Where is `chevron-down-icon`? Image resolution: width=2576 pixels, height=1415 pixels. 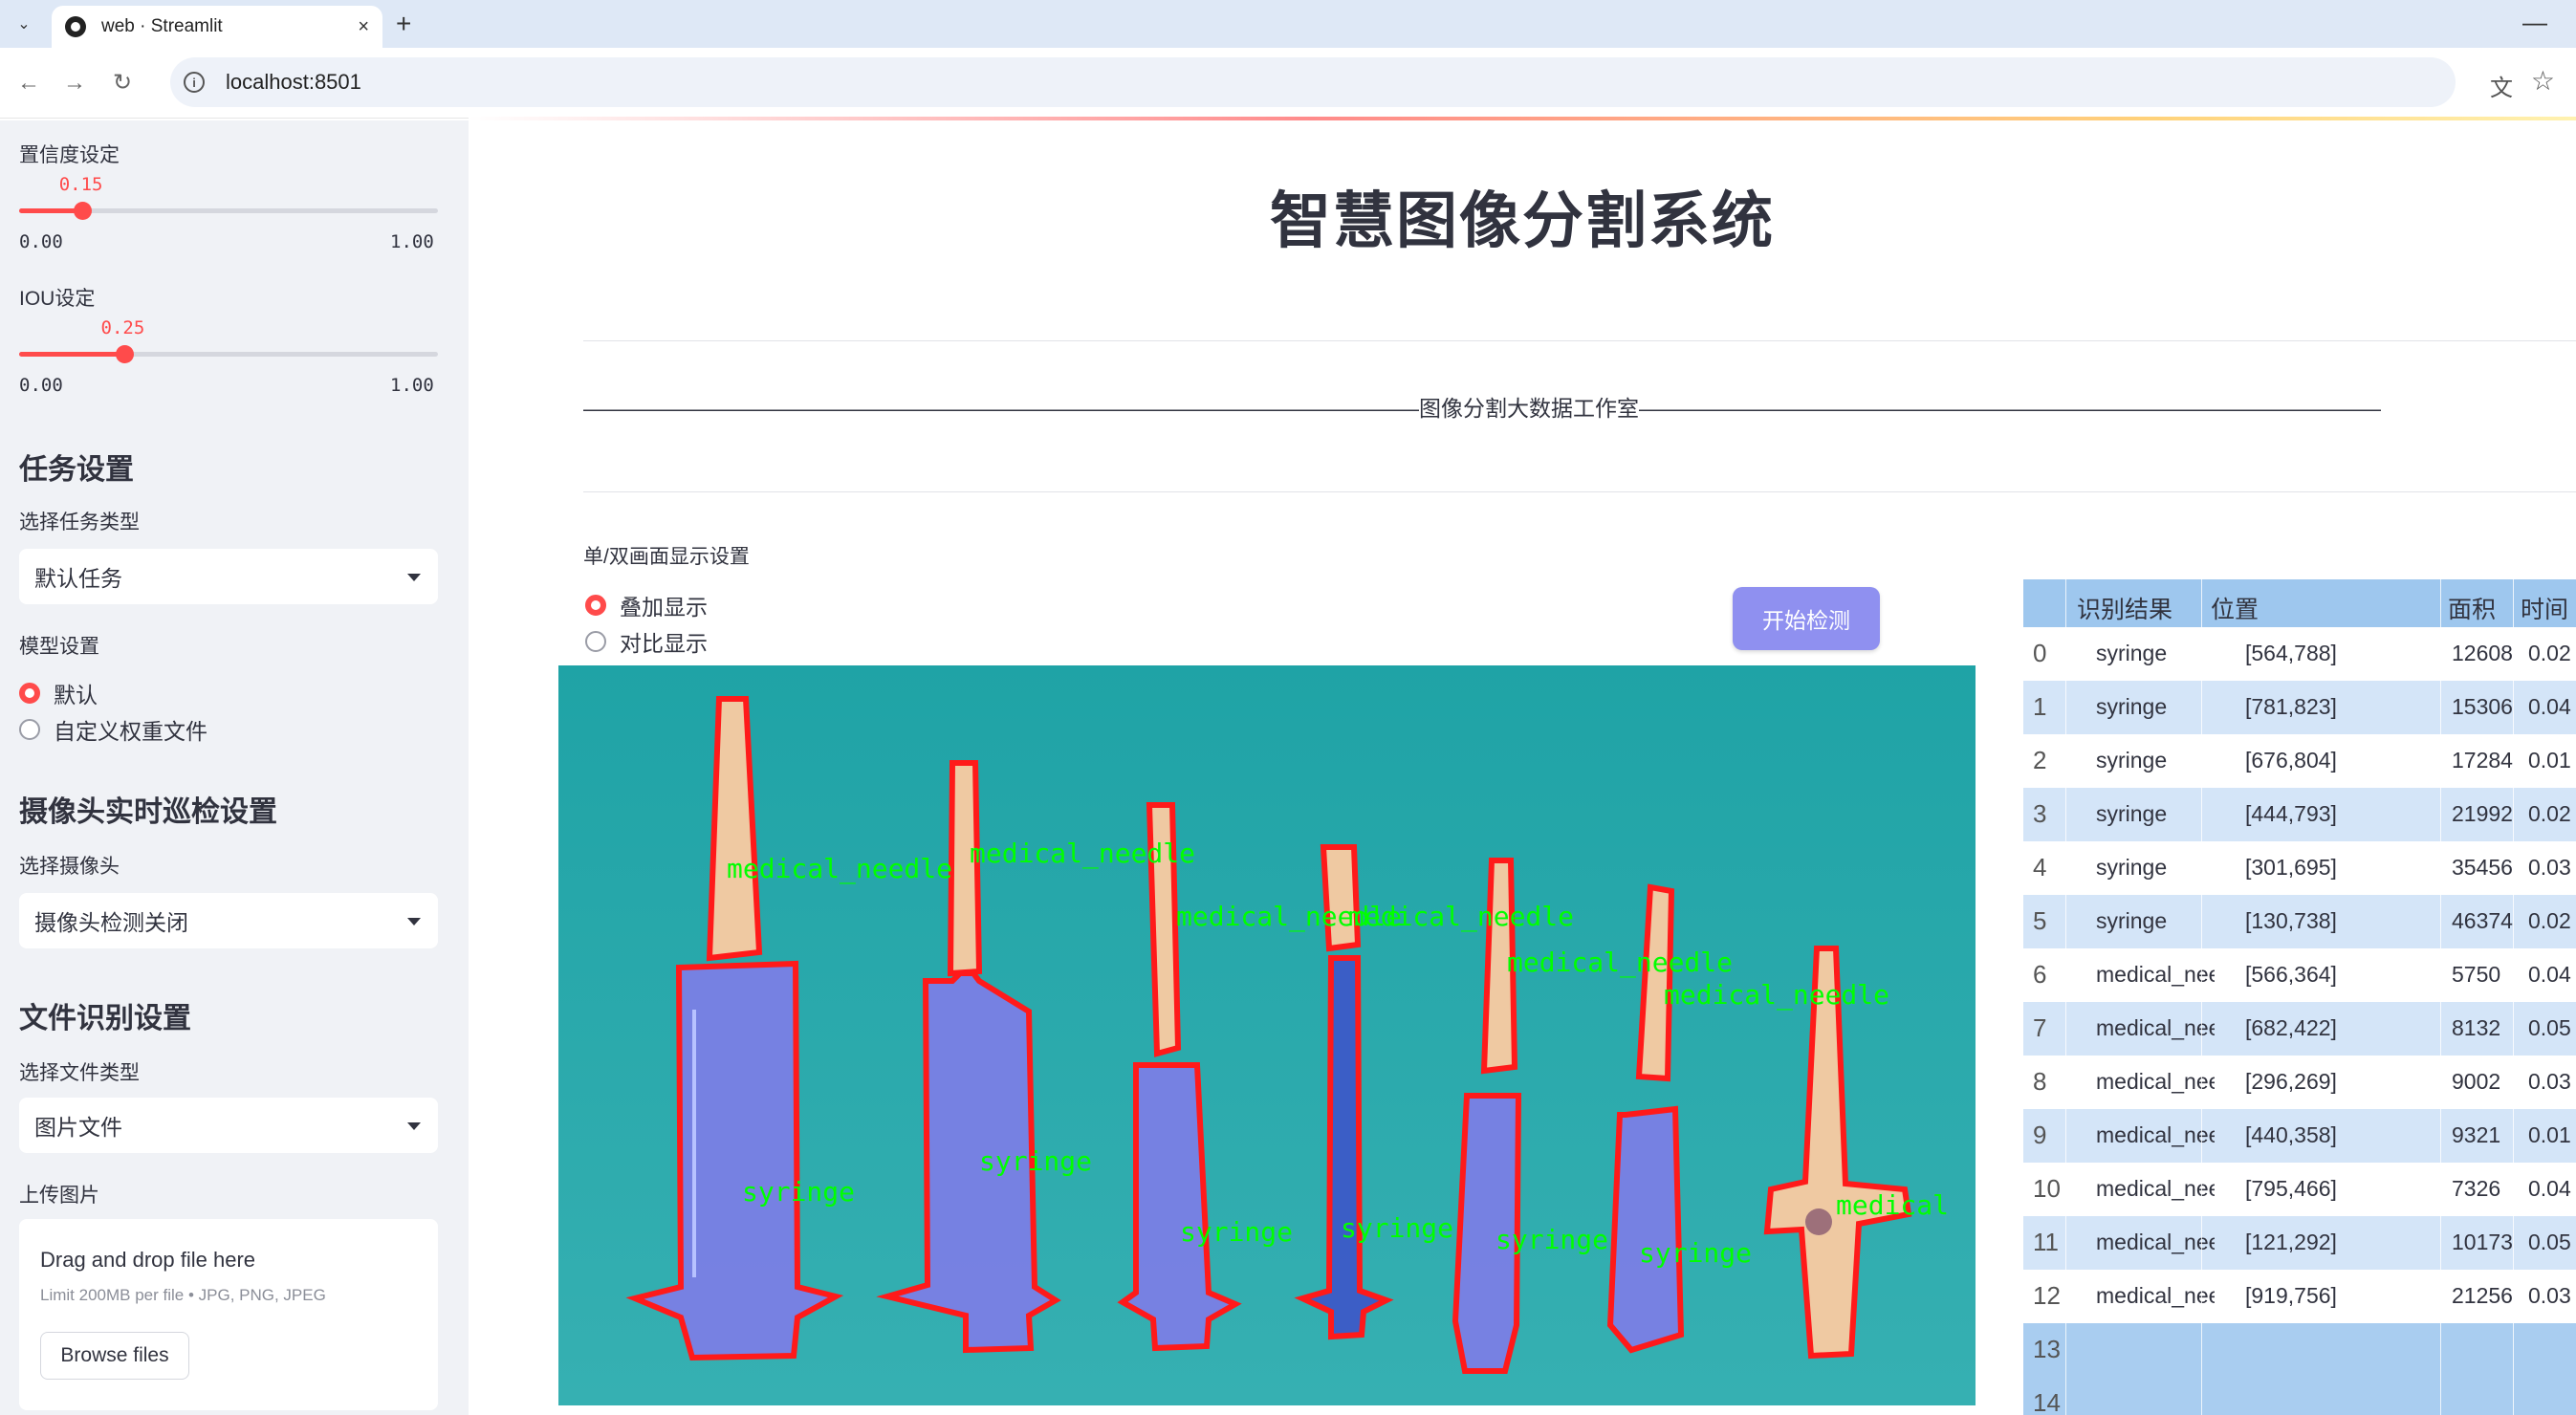
chevron-down-icon is located at coordinates (414, 1126).